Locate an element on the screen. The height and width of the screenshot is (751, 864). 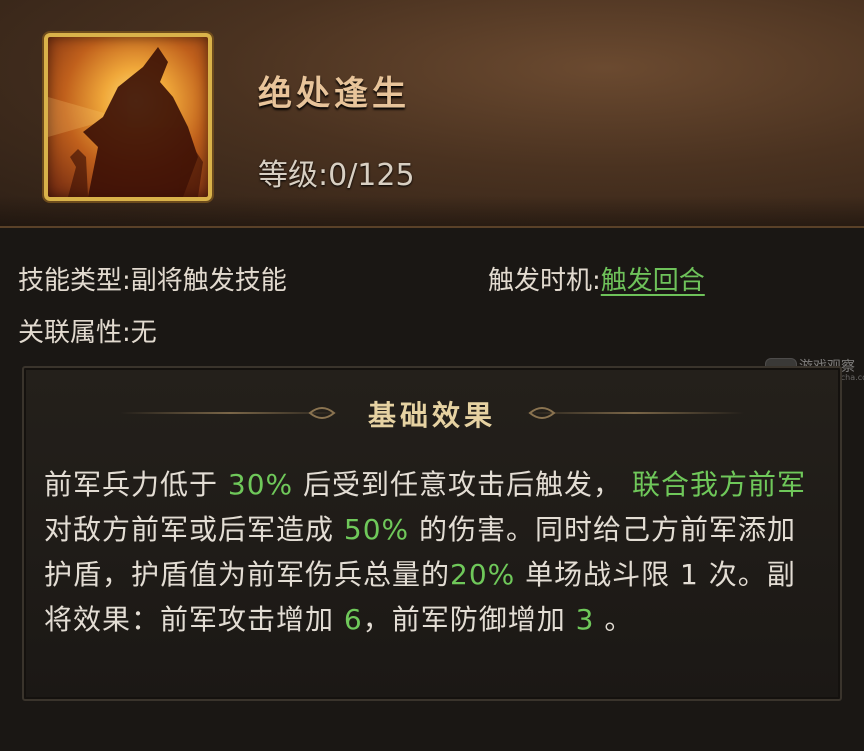
skill-type-row: 技能类型:副将触发技能 is located at coordinates (152, 278).